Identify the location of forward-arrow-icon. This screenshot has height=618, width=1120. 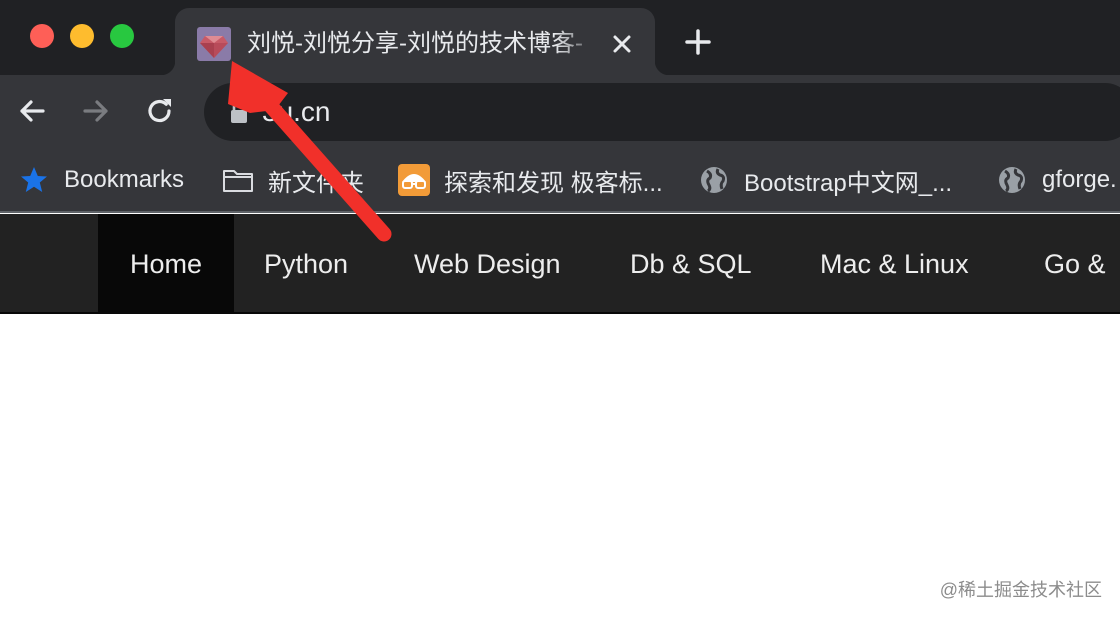
(96, 111).